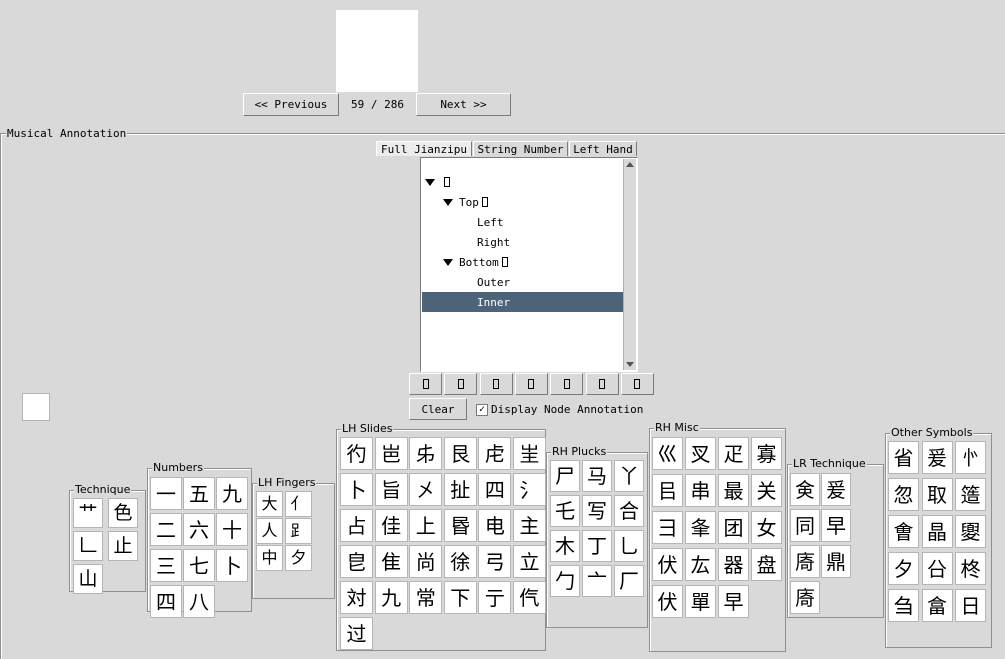 The image size is (1005, 659). What do you see at coordinates (425, 489) in the screenshot?
I see `lh-slides-glyph-button: 㐅` at bounding box center [425, 489].